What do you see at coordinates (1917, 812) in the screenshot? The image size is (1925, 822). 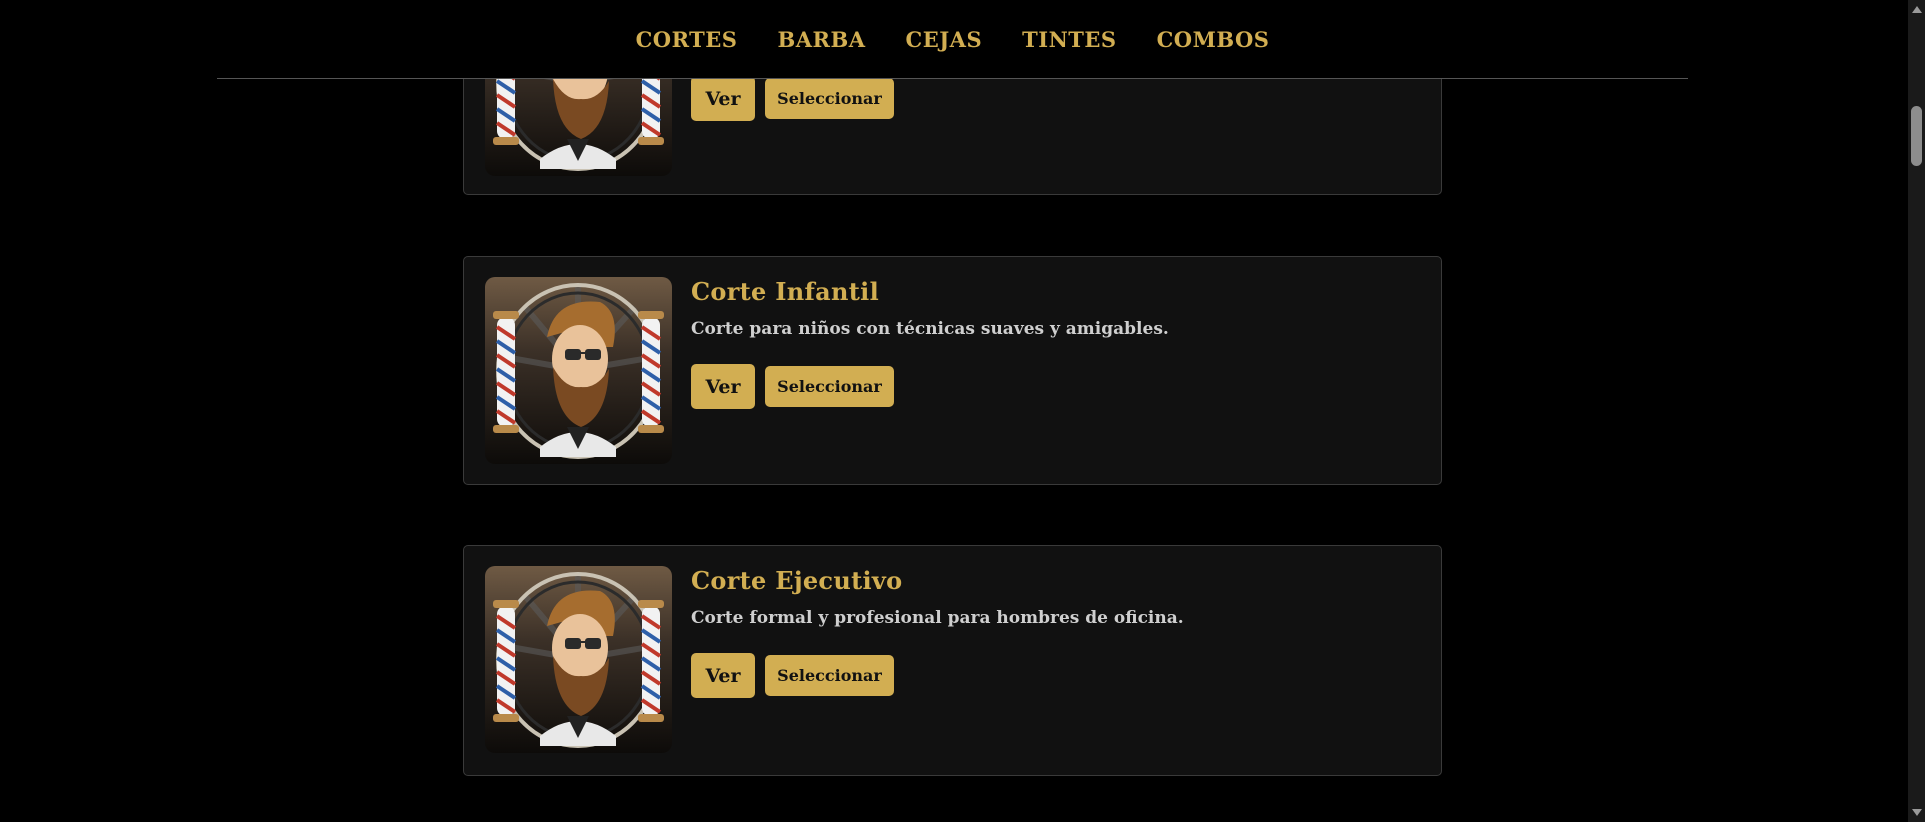 I see `scroll-down-icon` at bounding box center [1917, 812].